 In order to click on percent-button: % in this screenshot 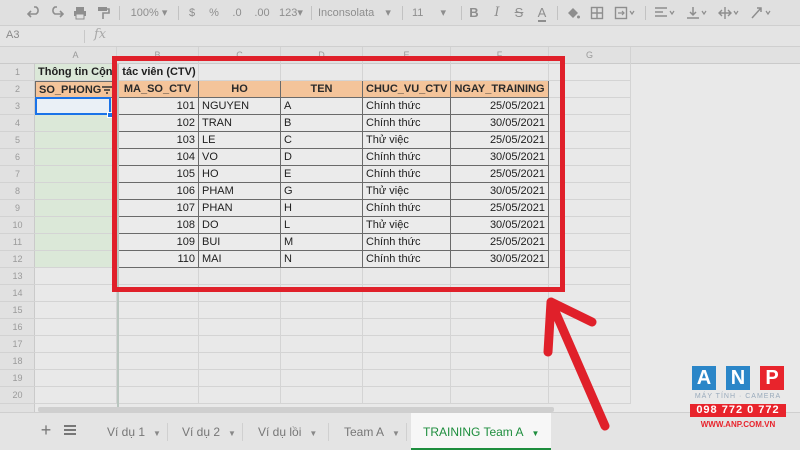, I will do `click(214, 13)`.